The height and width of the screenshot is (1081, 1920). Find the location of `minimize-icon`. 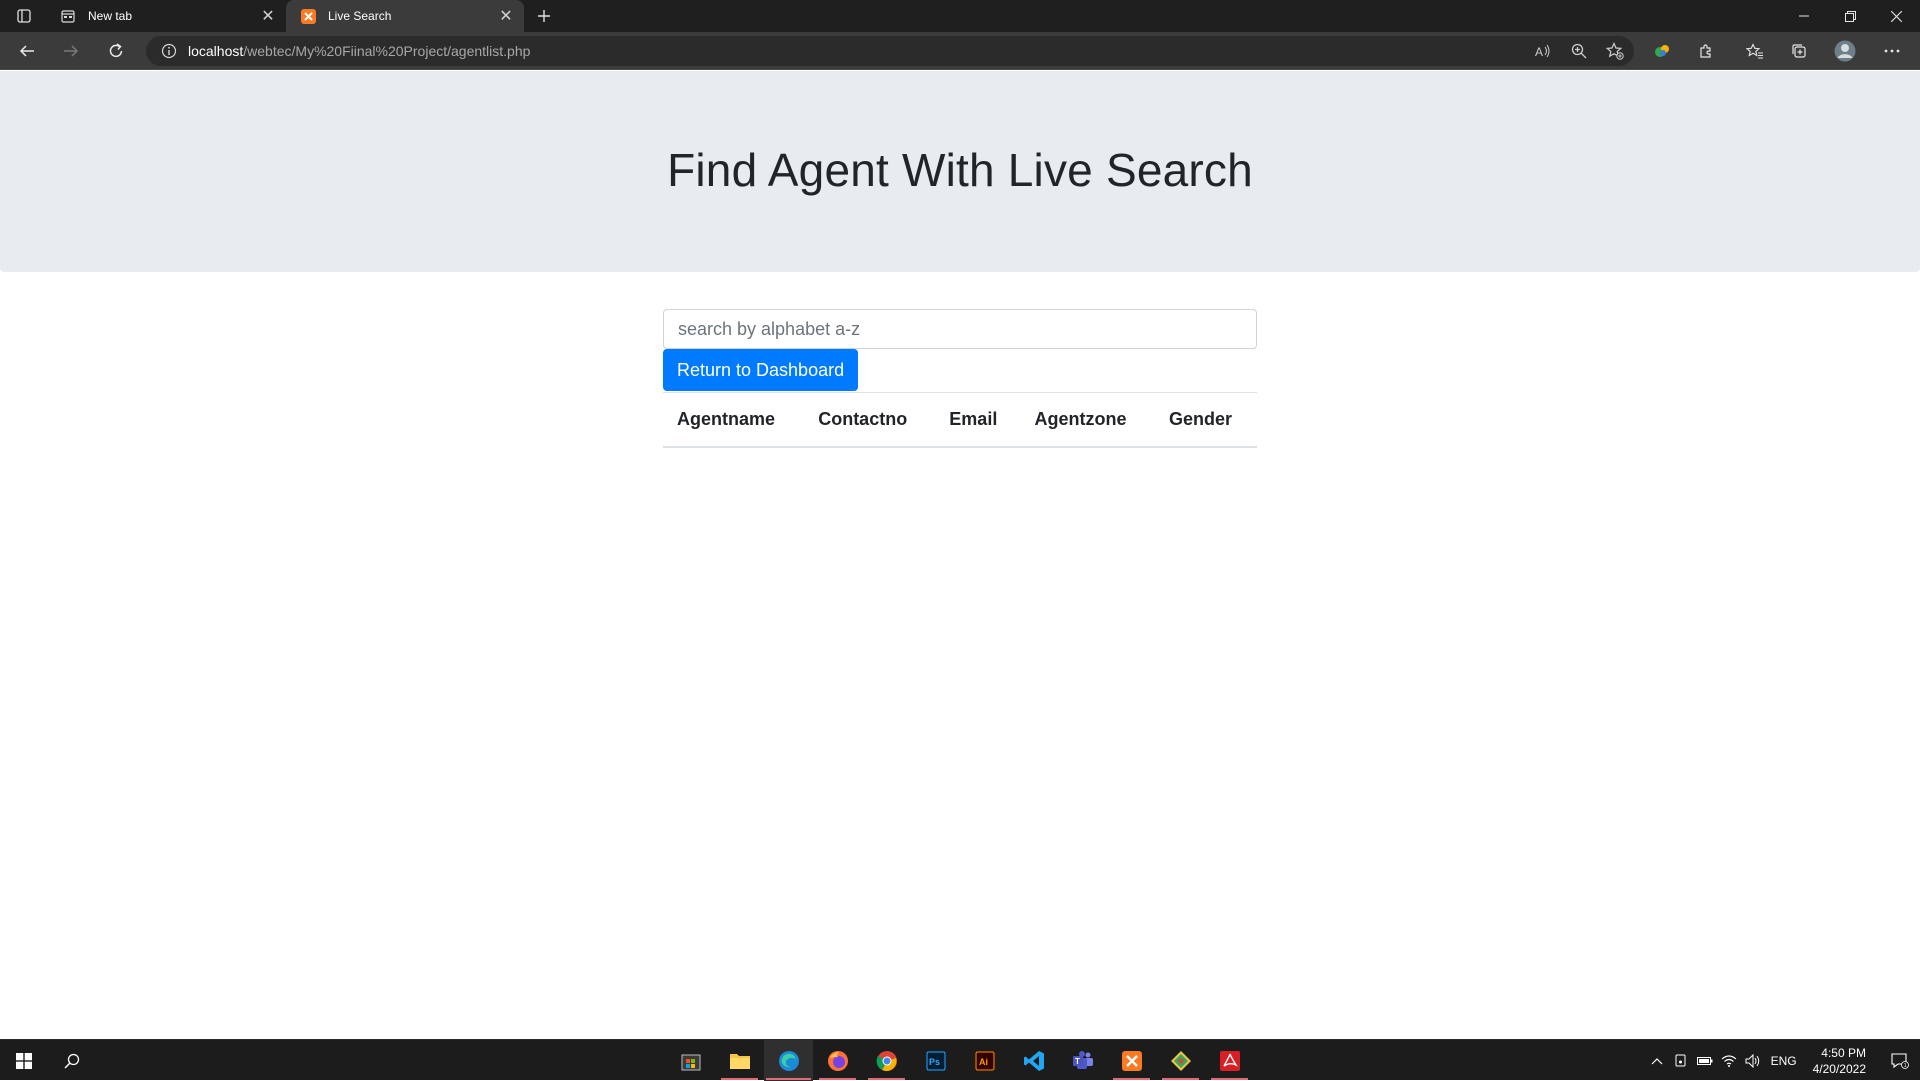

minimize-icon is located at coordinates (1804, 16).